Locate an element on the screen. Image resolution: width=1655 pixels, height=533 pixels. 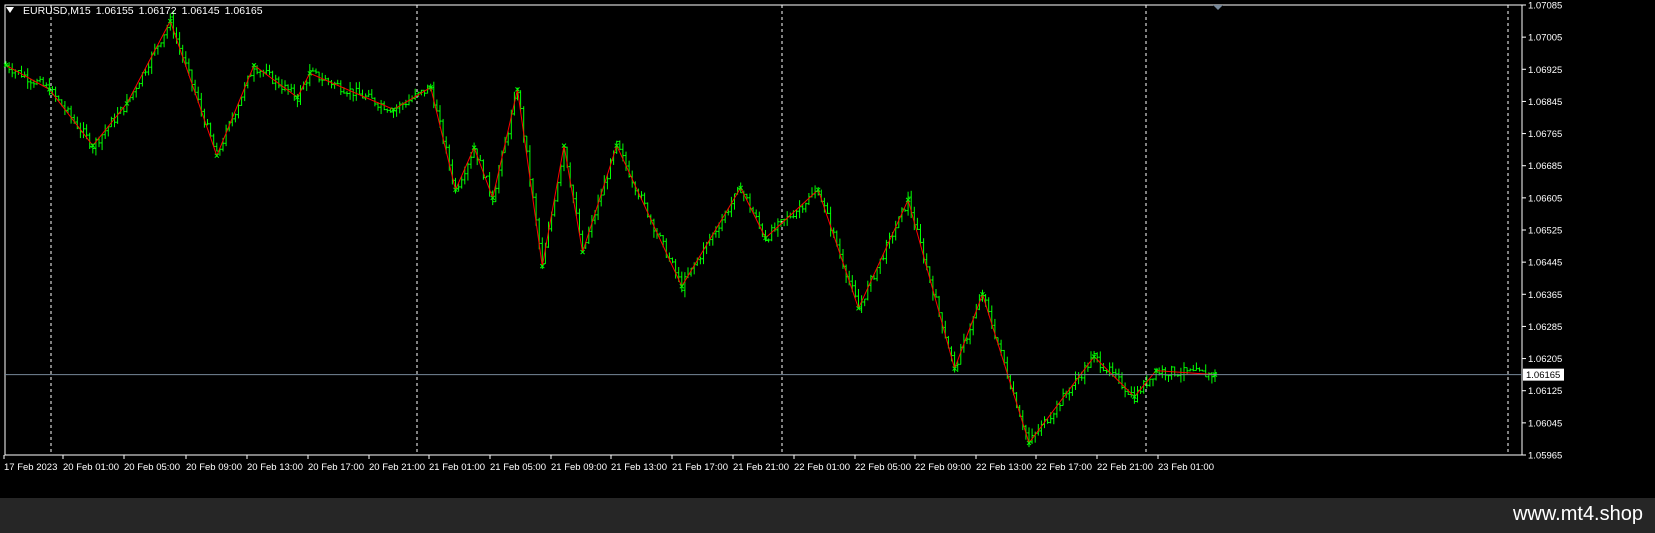
y-axis-label: 1.06045 is located at coordinates (1545, 423).